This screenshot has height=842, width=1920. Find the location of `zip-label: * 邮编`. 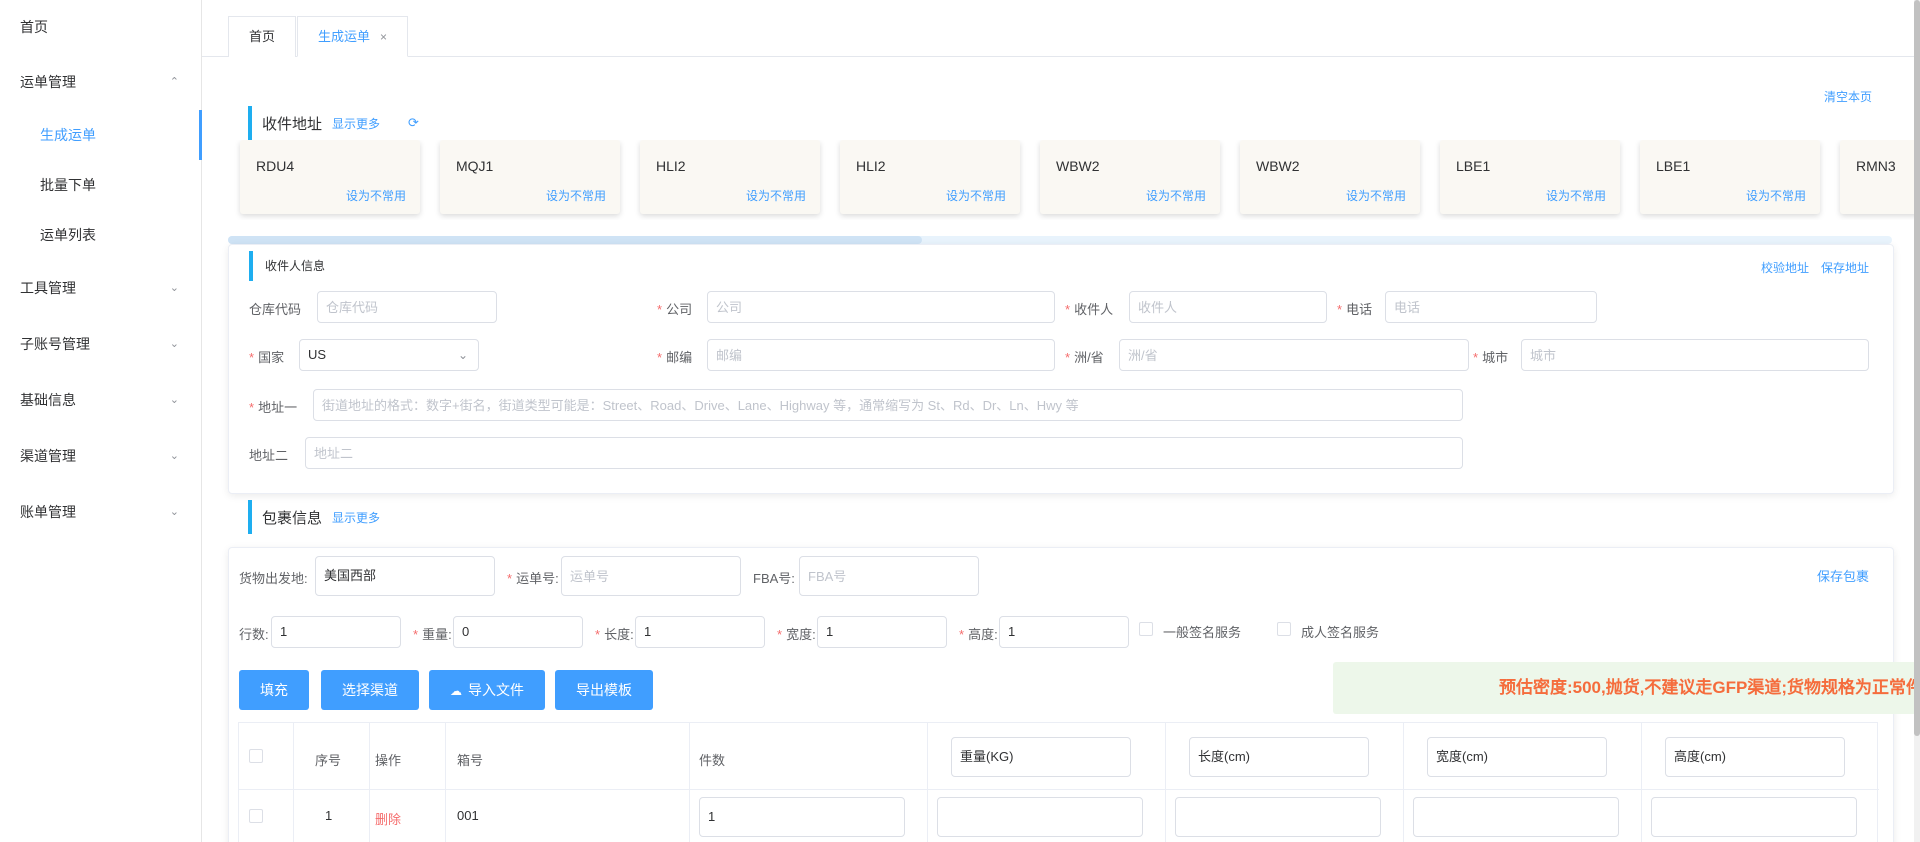

zip-label: * 邮编 is located at coordinates (675, 357).